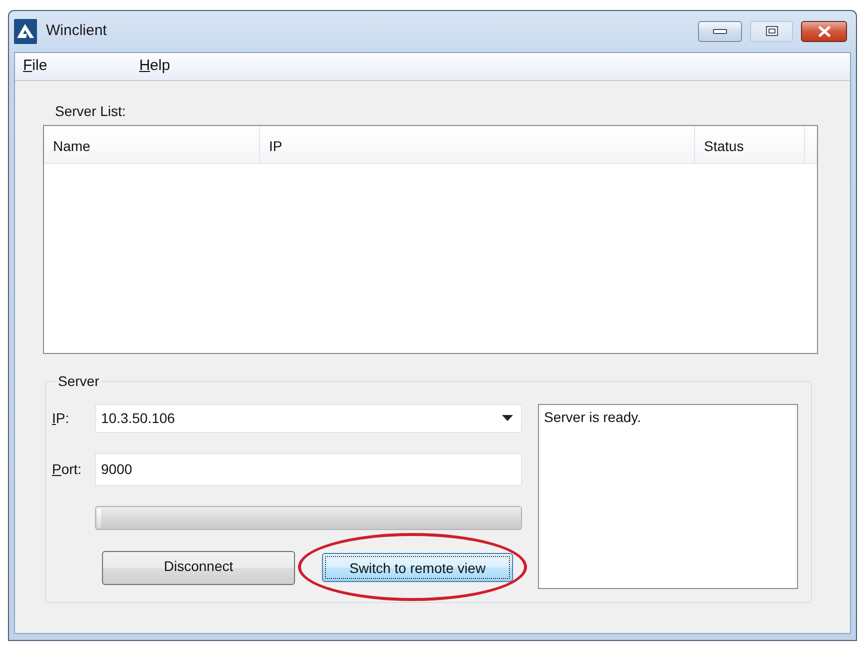 This screenshot has width=862, height=646. What do you see at coordinates (668, 496) in the screenshot?
I see `status-text-area: Server is ready.` at bounding box center [668, 496].